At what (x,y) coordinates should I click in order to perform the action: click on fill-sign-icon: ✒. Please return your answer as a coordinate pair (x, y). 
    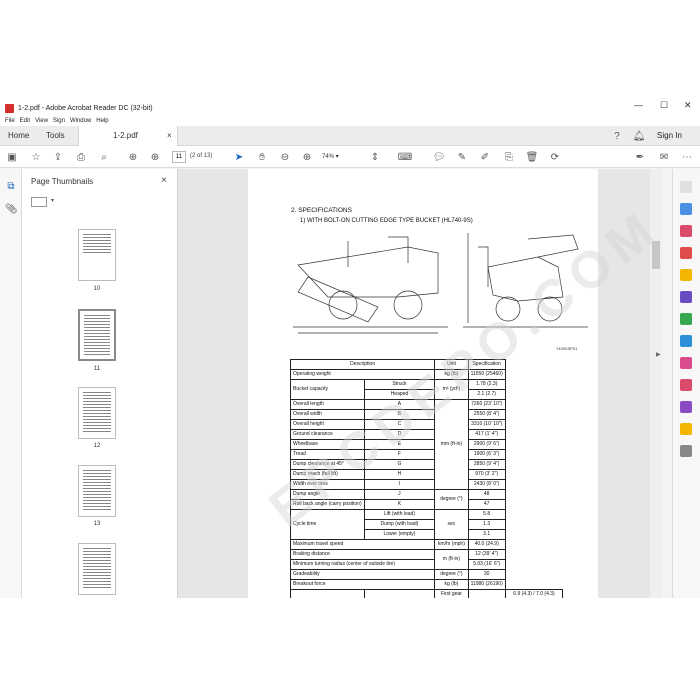
    Looking at the image, I should click on (640, 157).